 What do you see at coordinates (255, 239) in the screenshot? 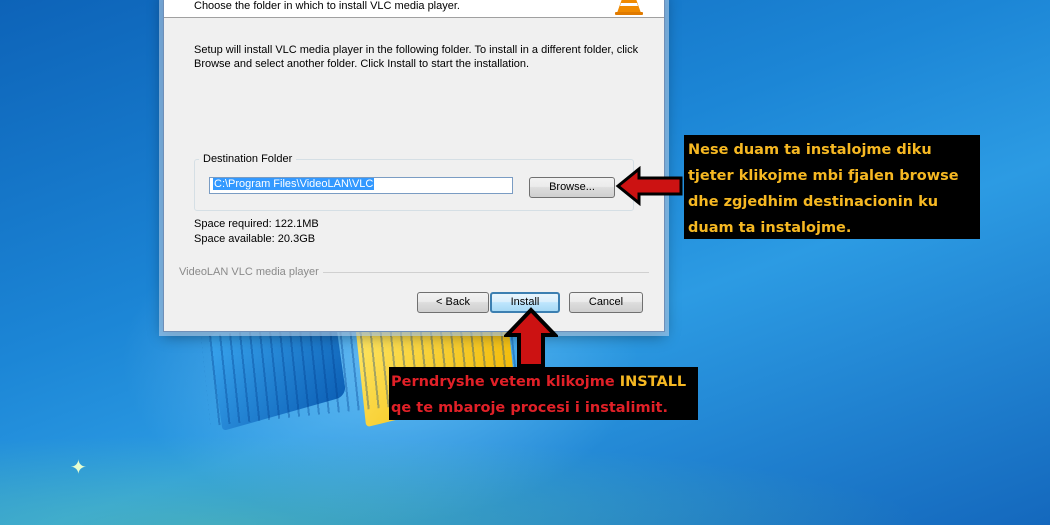
I see `space-available: Space available: 20.3GB` at bounding box center [255, 239].